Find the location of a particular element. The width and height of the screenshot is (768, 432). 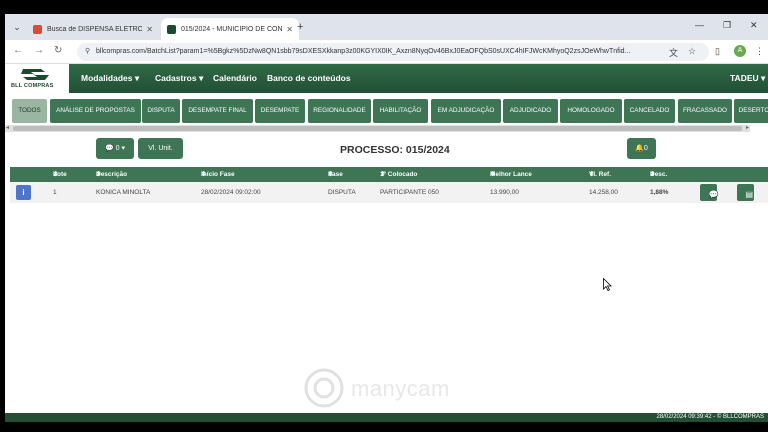

footer-timestamp: 28/02/2024 09:39:42 - © BLLCOMPRAS is located at coordinates (710, 417).